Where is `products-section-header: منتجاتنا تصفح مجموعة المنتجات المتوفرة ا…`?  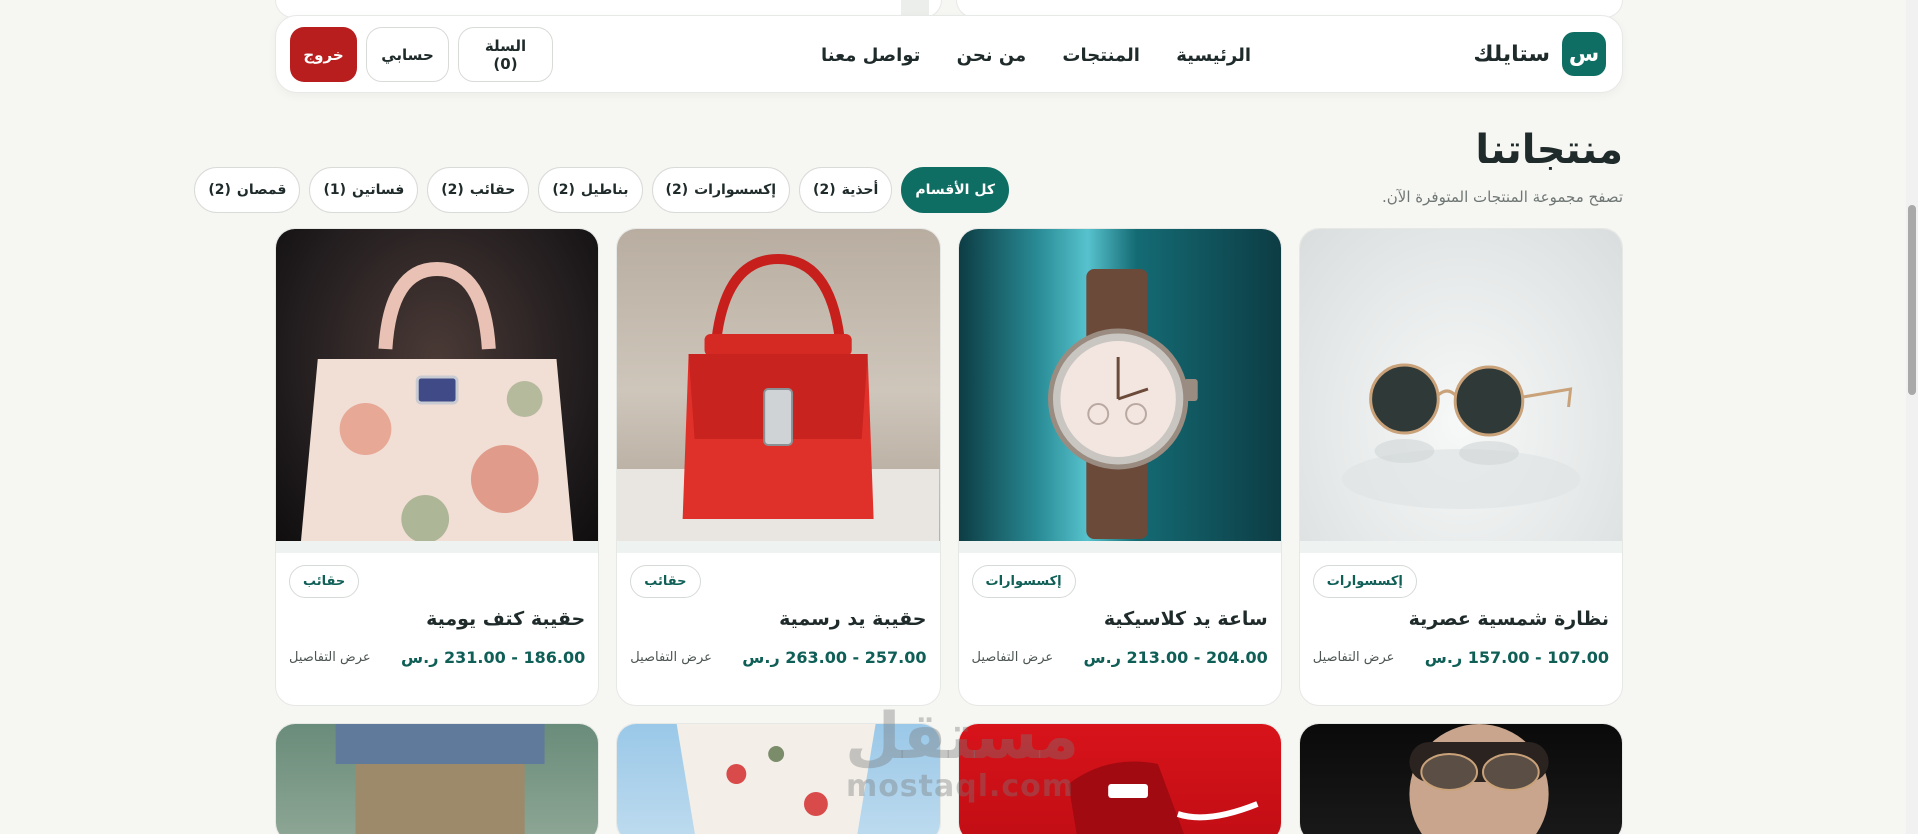
products-section-header: منتجاتنا تصفح مجموعة المنتجات المتوفرة ا… is located at coordinates (1502, 167).